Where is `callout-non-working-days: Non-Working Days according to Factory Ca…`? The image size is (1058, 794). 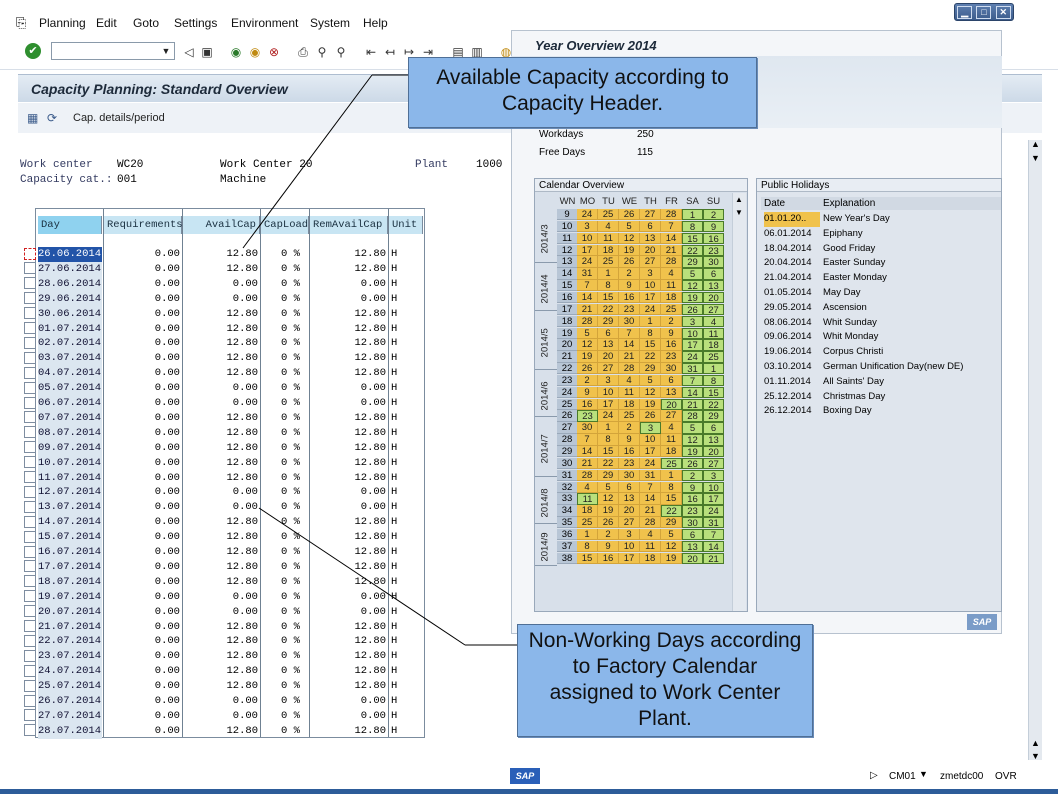
callout-non-working-days: Non-Working Days according to Factory Ca… is located at coordinates (665, 680).